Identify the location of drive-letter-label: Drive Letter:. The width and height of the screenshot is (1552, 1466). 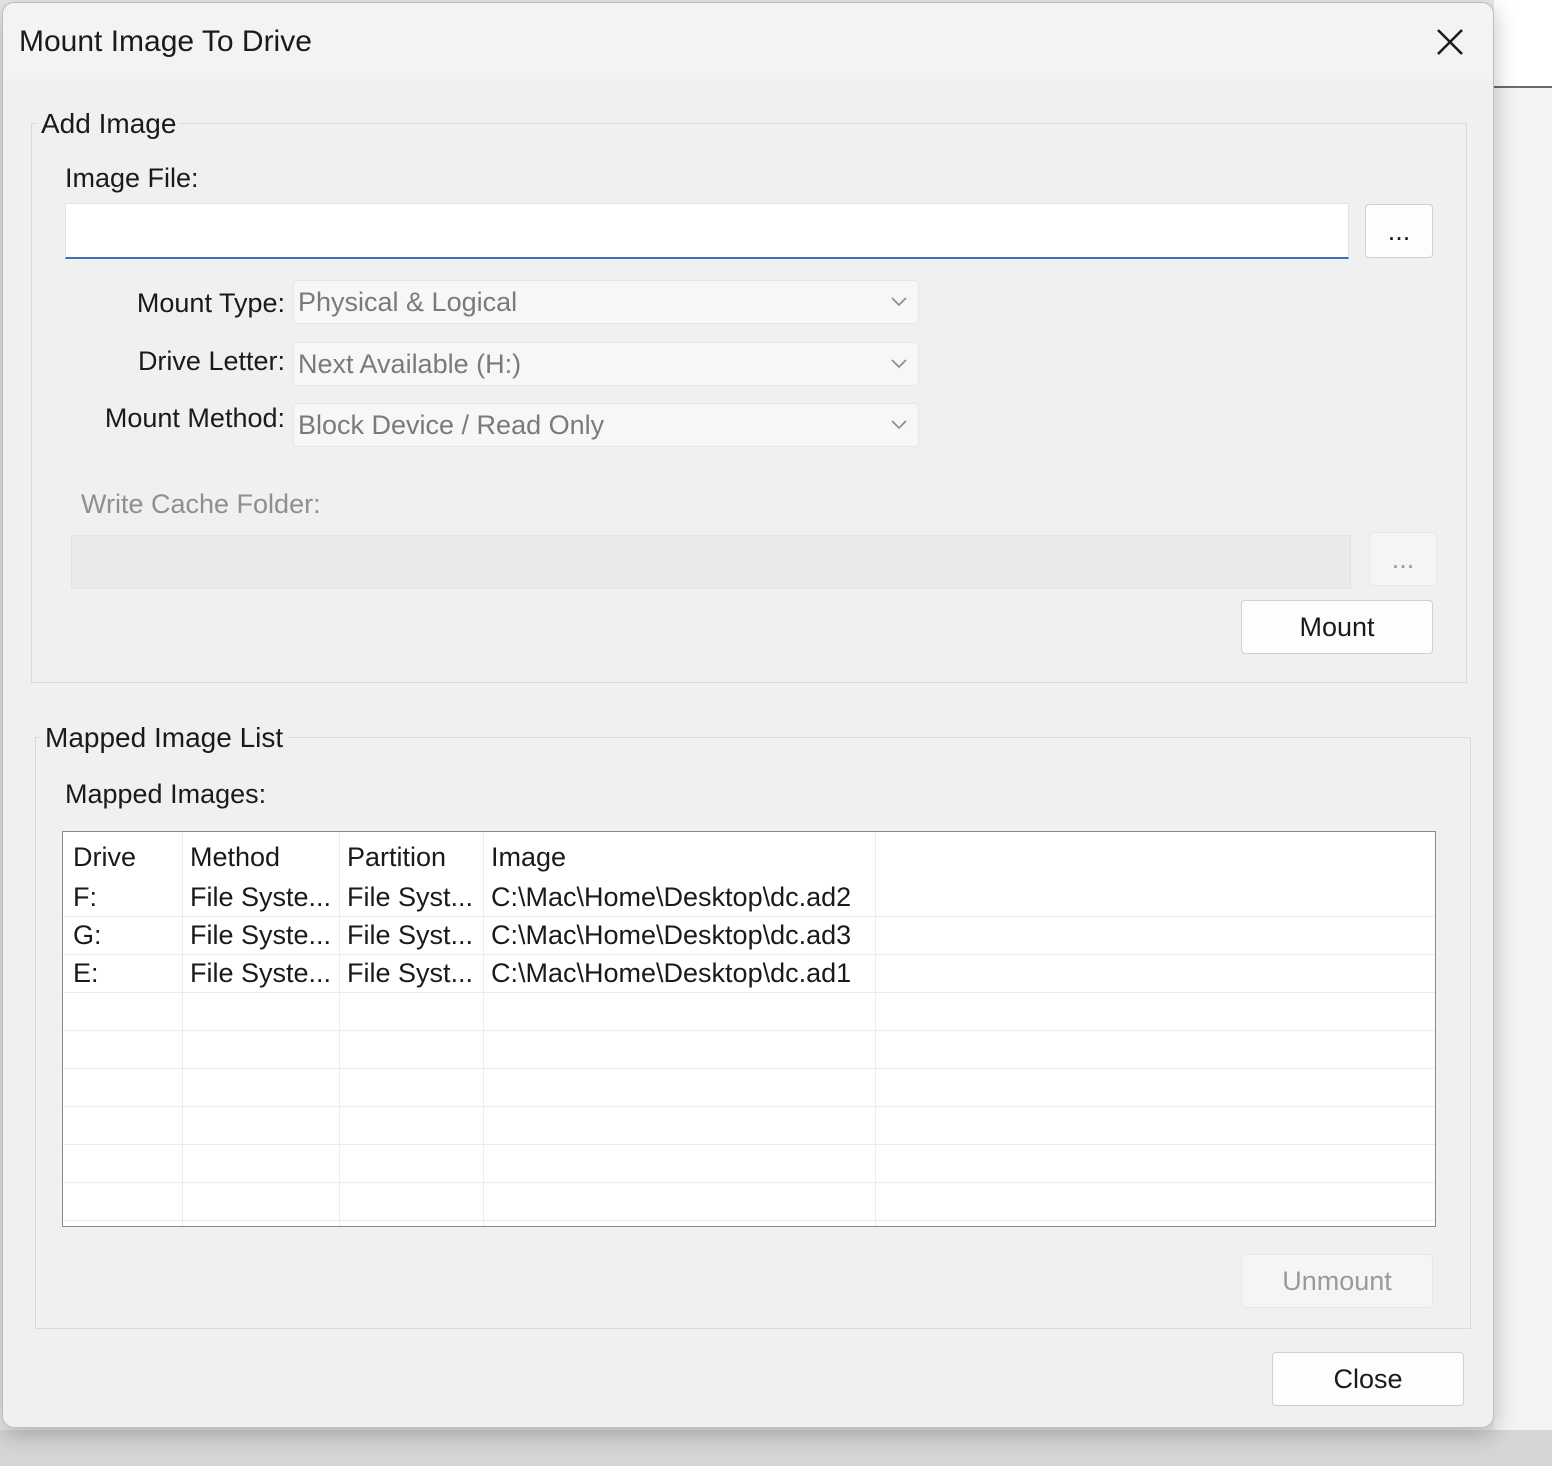
(211, 361).